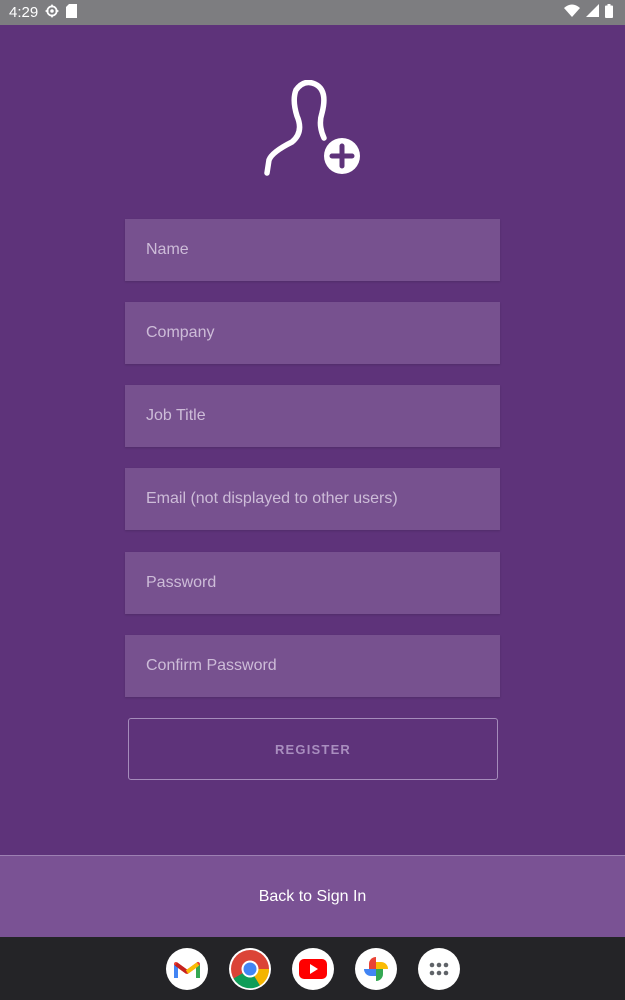 The width and height of the screenshot is (625, 1000). I want to click on email-input, so click(312, 499).